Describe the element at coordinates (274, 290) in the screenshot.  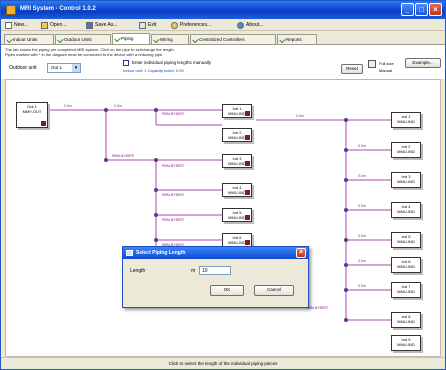
I see `cancel-button: Cancel` at that location.